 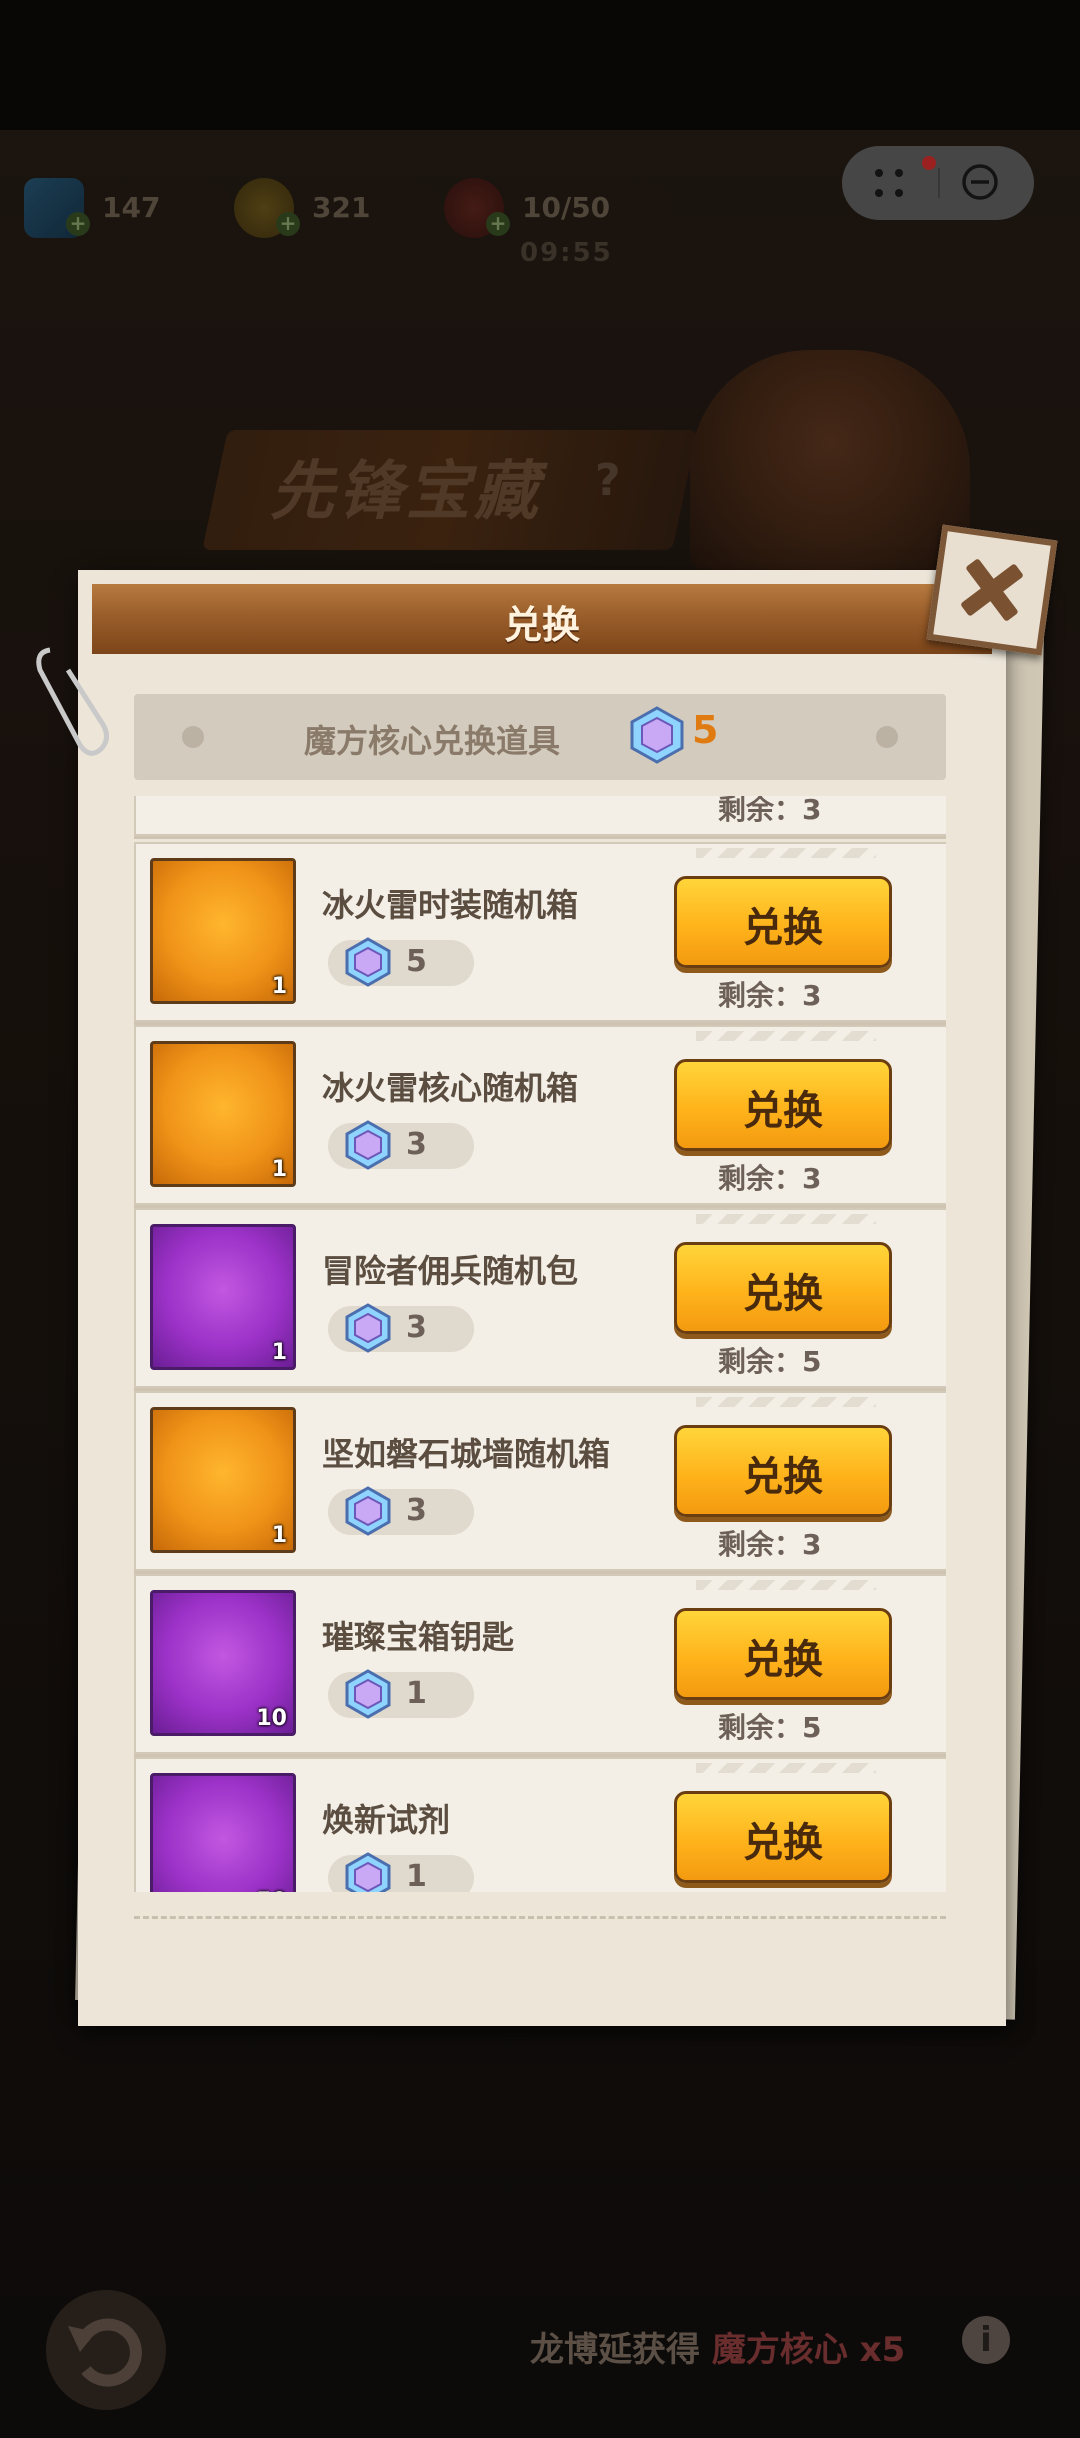 I want to click on item-name: 冰火雷时装随机箱, so click(x=450, y=905).